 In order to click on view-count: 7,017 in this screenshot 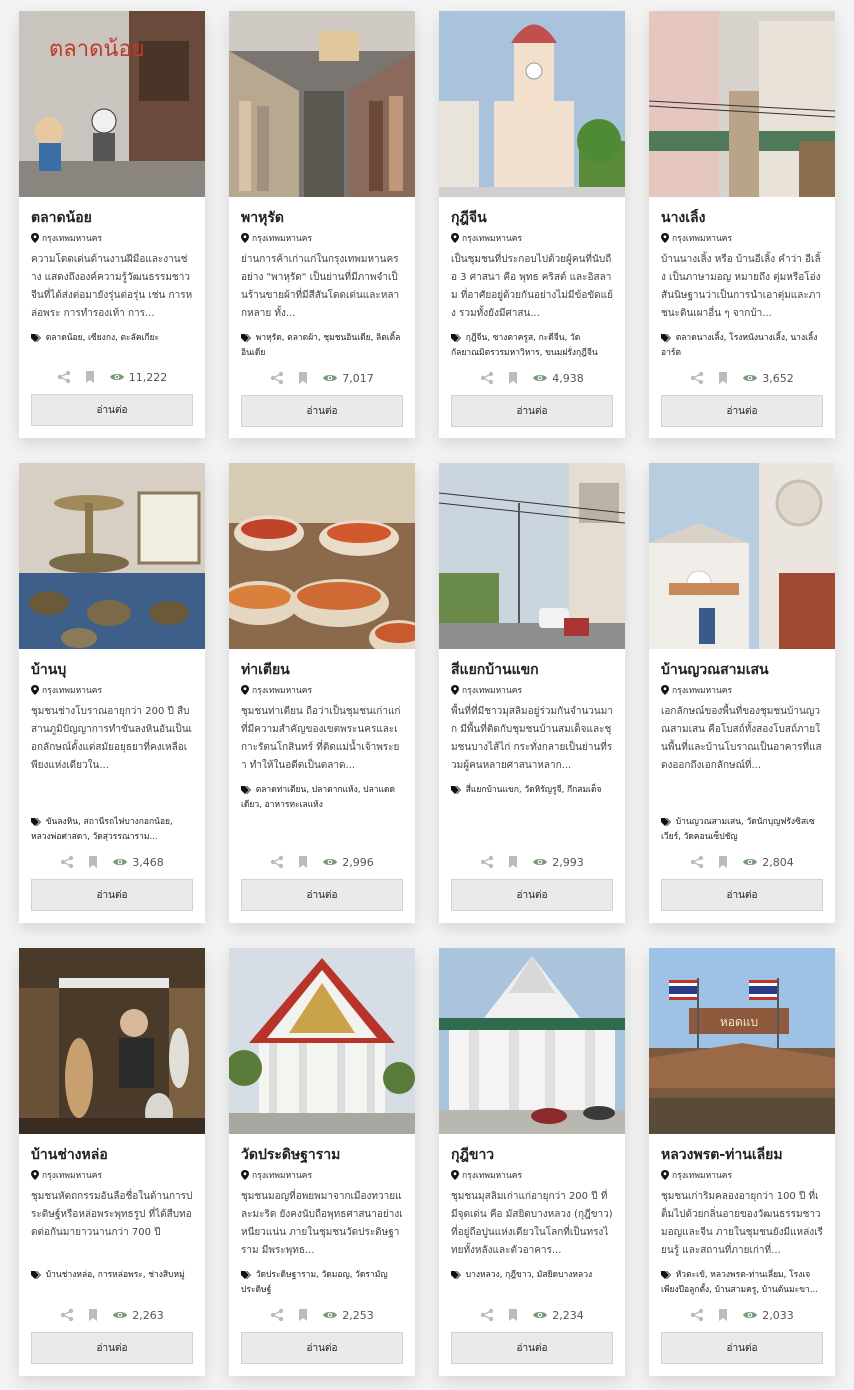, I will do `click(348, 378)`.